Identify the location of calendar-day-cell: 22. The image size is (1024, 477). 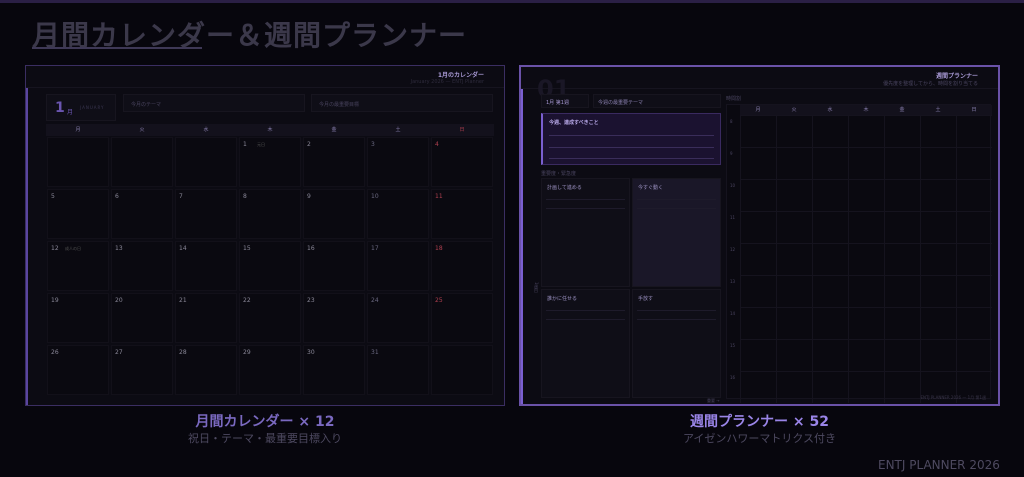
(270, 318).